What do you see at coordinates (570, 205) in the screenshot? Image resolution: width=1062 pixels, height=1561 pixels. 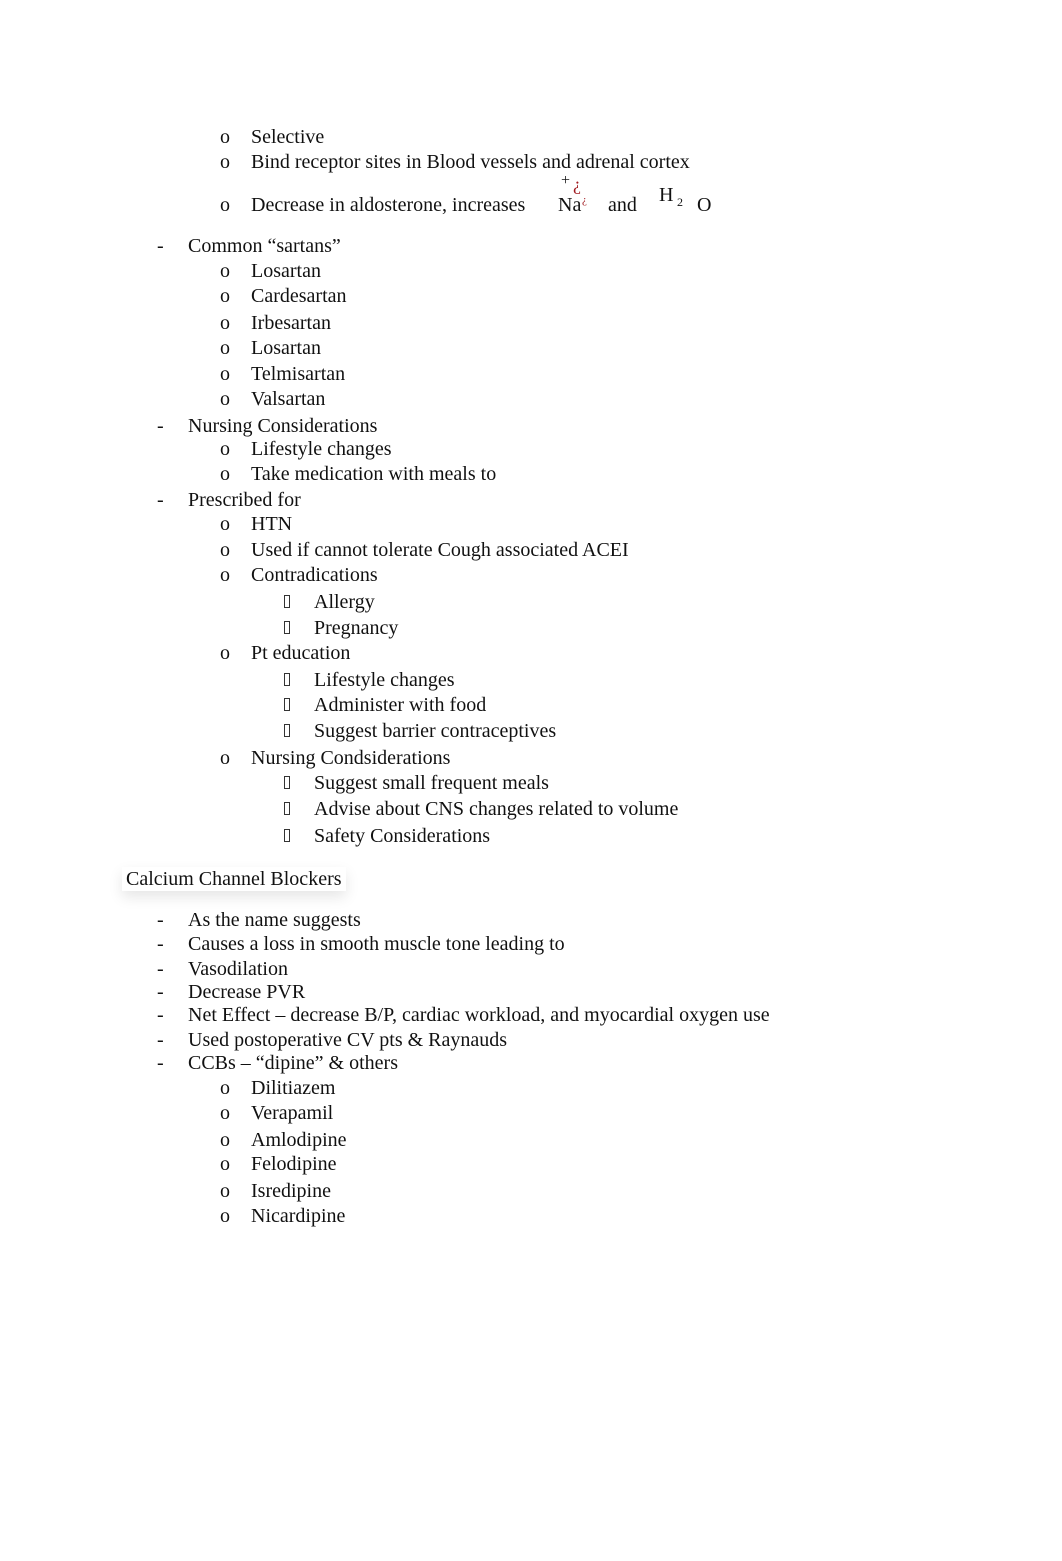 I see `na-symbol: Na` at bounding box center [570, 205].